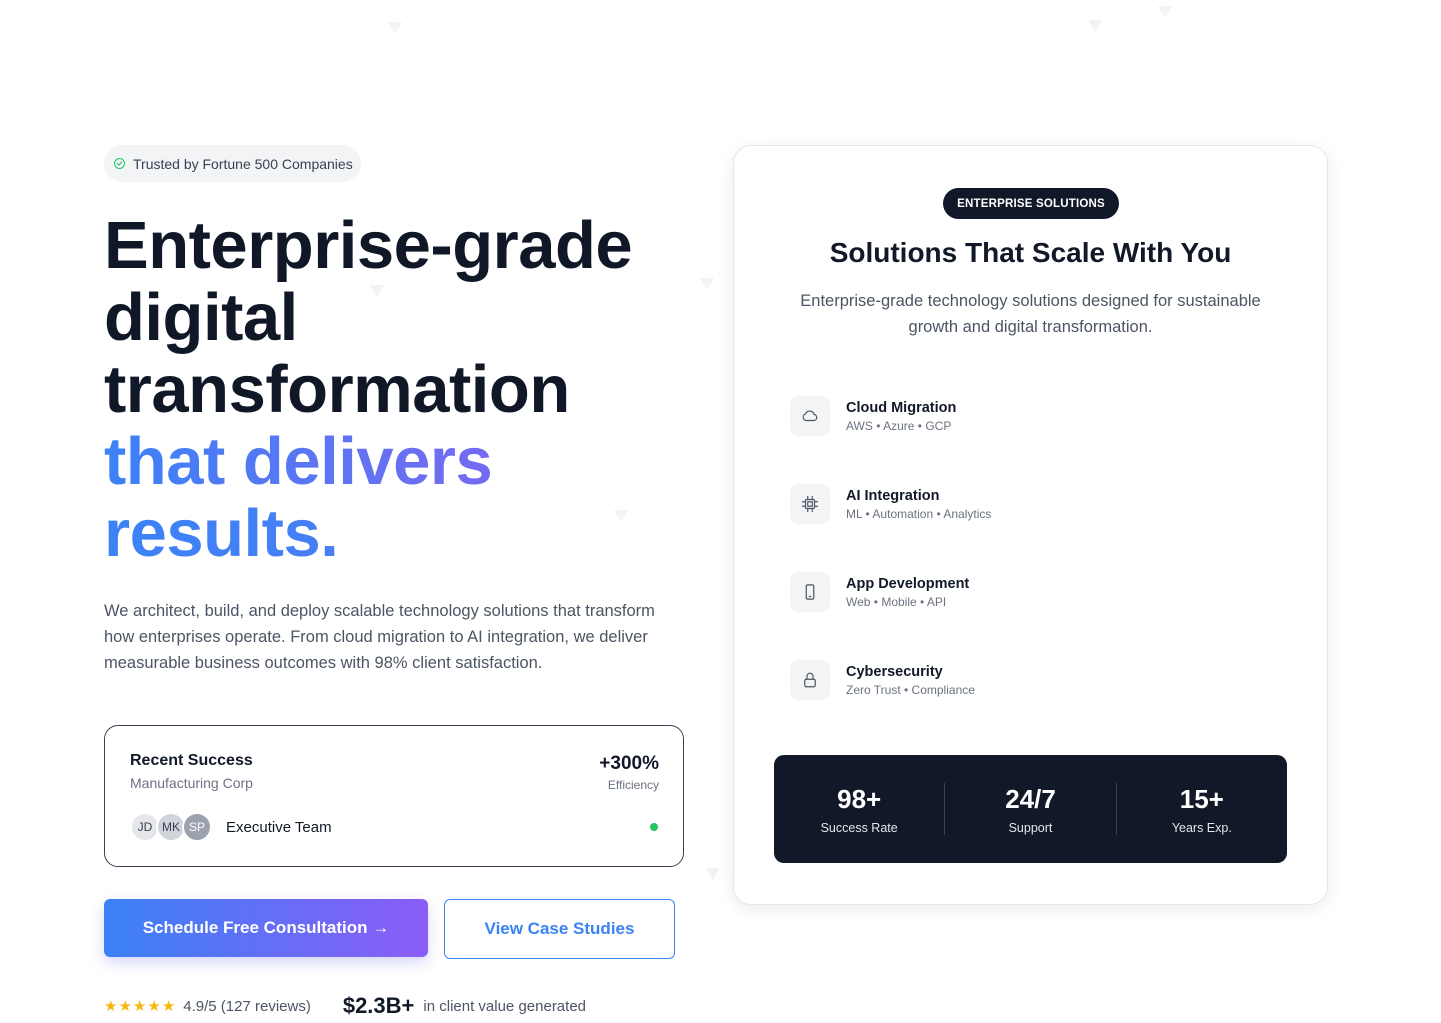 The width and height of the screenshot is (1441, 1023). I want to click on stat-success-rate: 98+ Success Rate, so click(859, 809).